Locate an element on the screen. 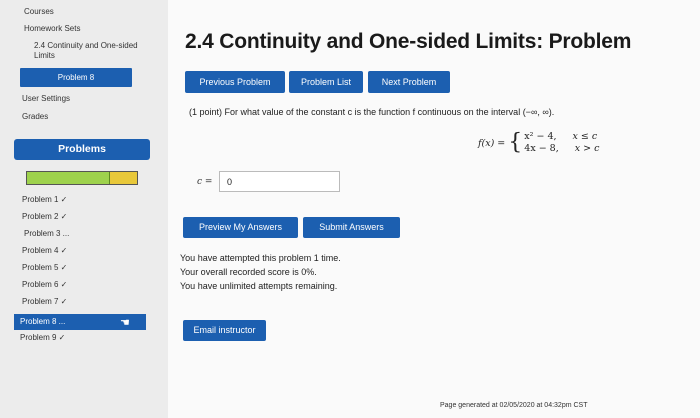 This screenshot has height=418, width=700. answer-label: c = is located at coordinates (205, 182).